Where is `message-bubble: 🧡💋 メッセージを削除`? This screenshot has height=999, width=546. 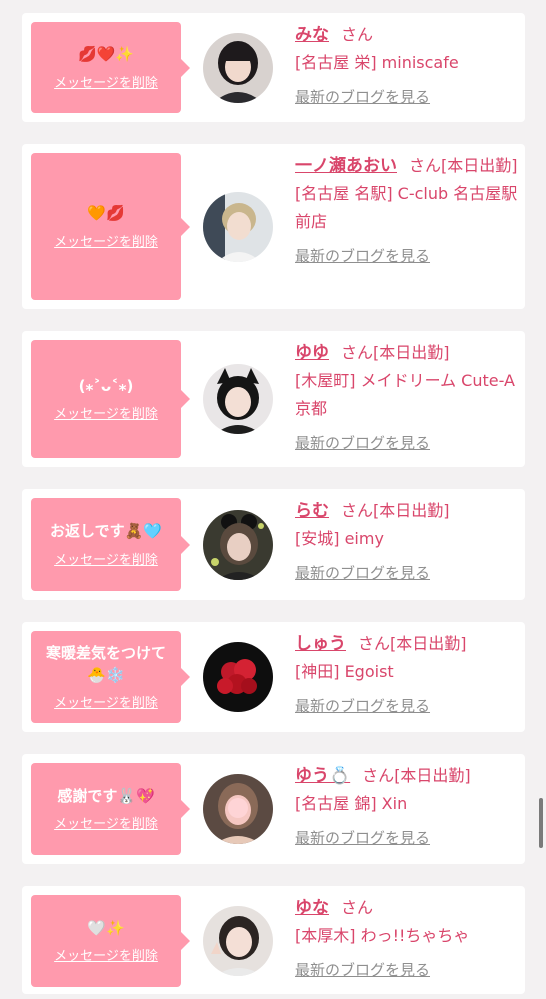 message-bubble: 🧡💋 メッセージを削除 is located at coordinates (110, 226).